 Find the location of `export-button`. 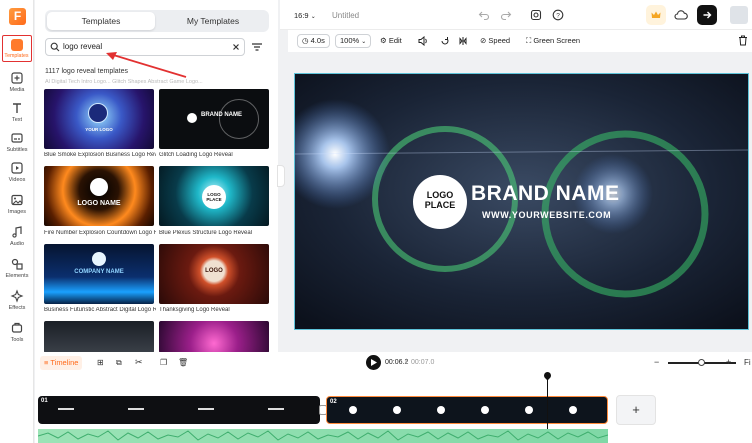

export-button is located at coordinates (707, 15).